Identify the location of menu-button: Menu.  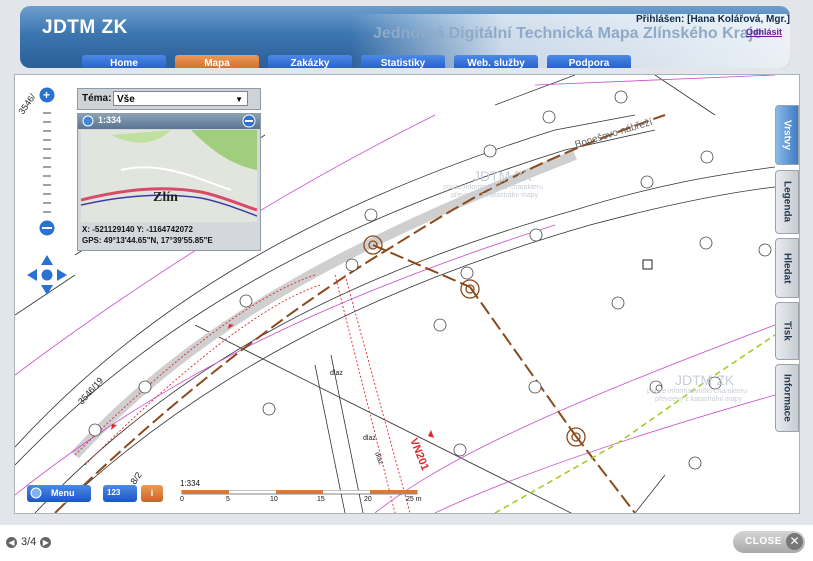
(59, 493).